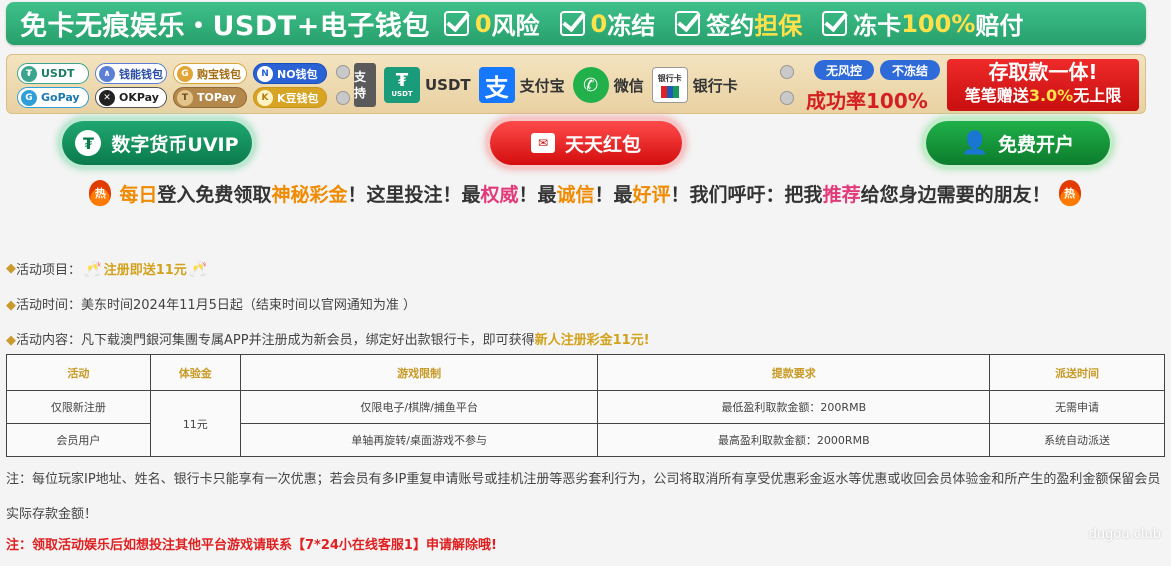 The image size is (1171, 566). Describe the element at coordinates (185, 97) in the screenshot. I see `topay-icon: T` at that location.